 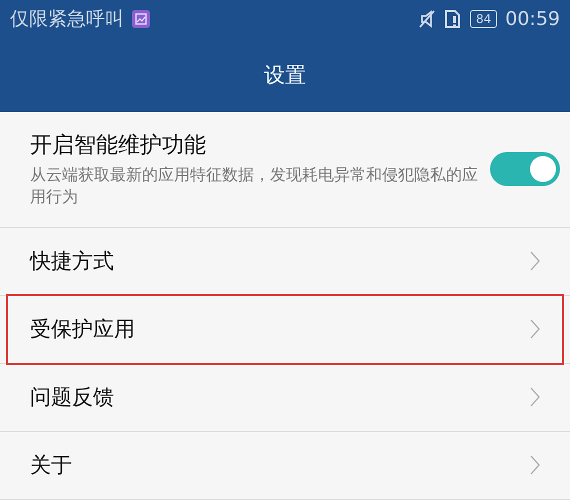 I want to click on clock-time: 00:59, so click(x=532, y=19).